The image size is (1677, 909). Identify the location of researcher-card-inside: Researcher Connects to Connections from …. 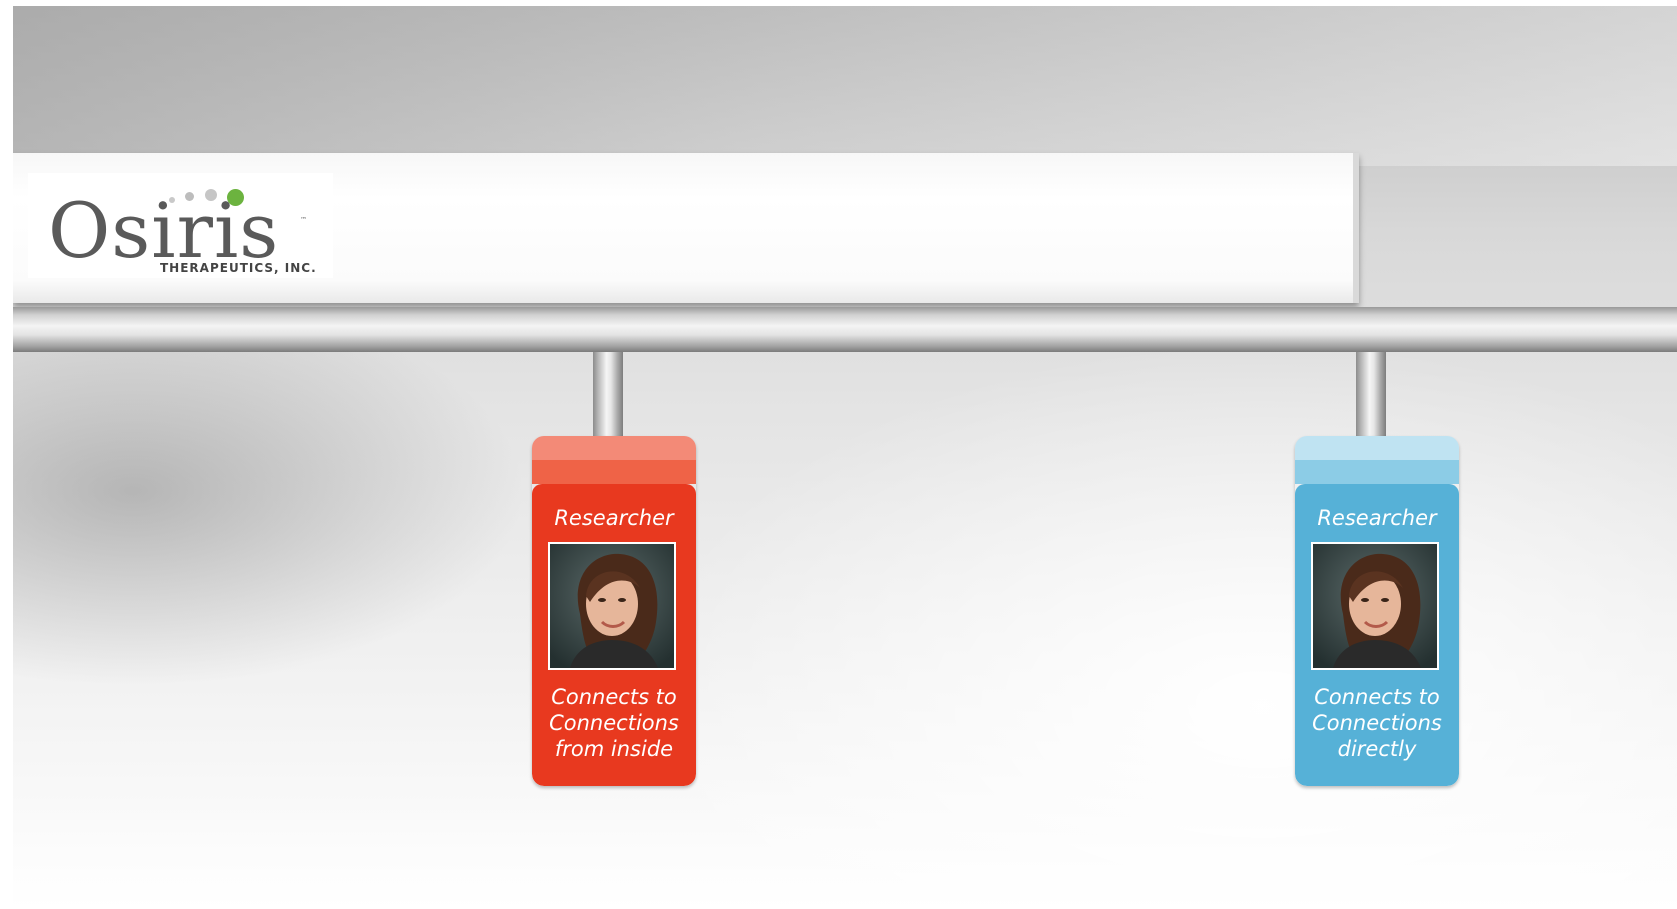
(614, 611).